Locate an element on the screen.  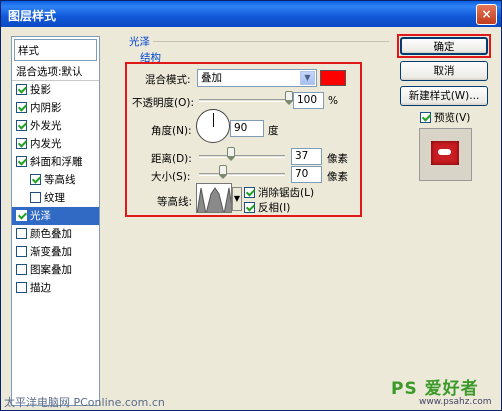
blend-mode-value: 叠加 is located at coordinates (211, 78).